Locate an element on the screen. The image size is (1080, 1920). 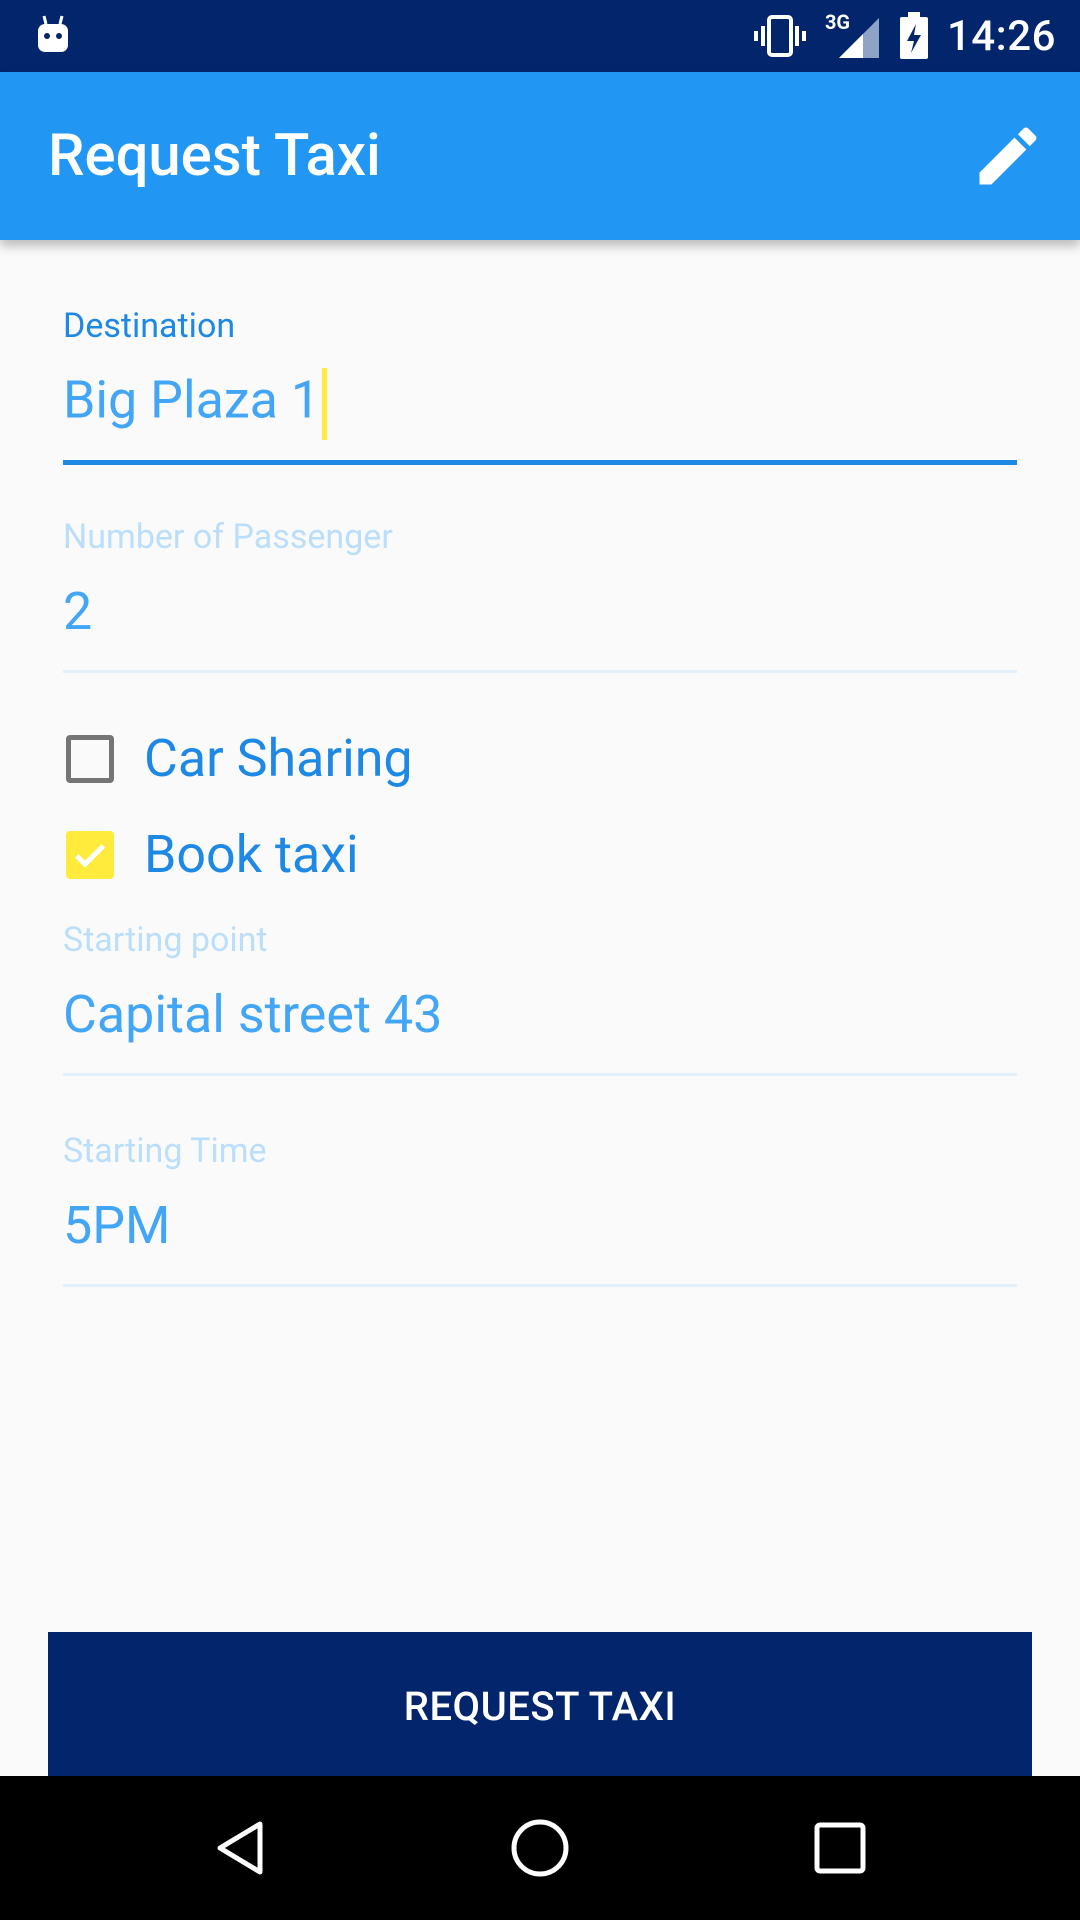
book-taxi-label: Book taxi is located at coordinates (251, 854).